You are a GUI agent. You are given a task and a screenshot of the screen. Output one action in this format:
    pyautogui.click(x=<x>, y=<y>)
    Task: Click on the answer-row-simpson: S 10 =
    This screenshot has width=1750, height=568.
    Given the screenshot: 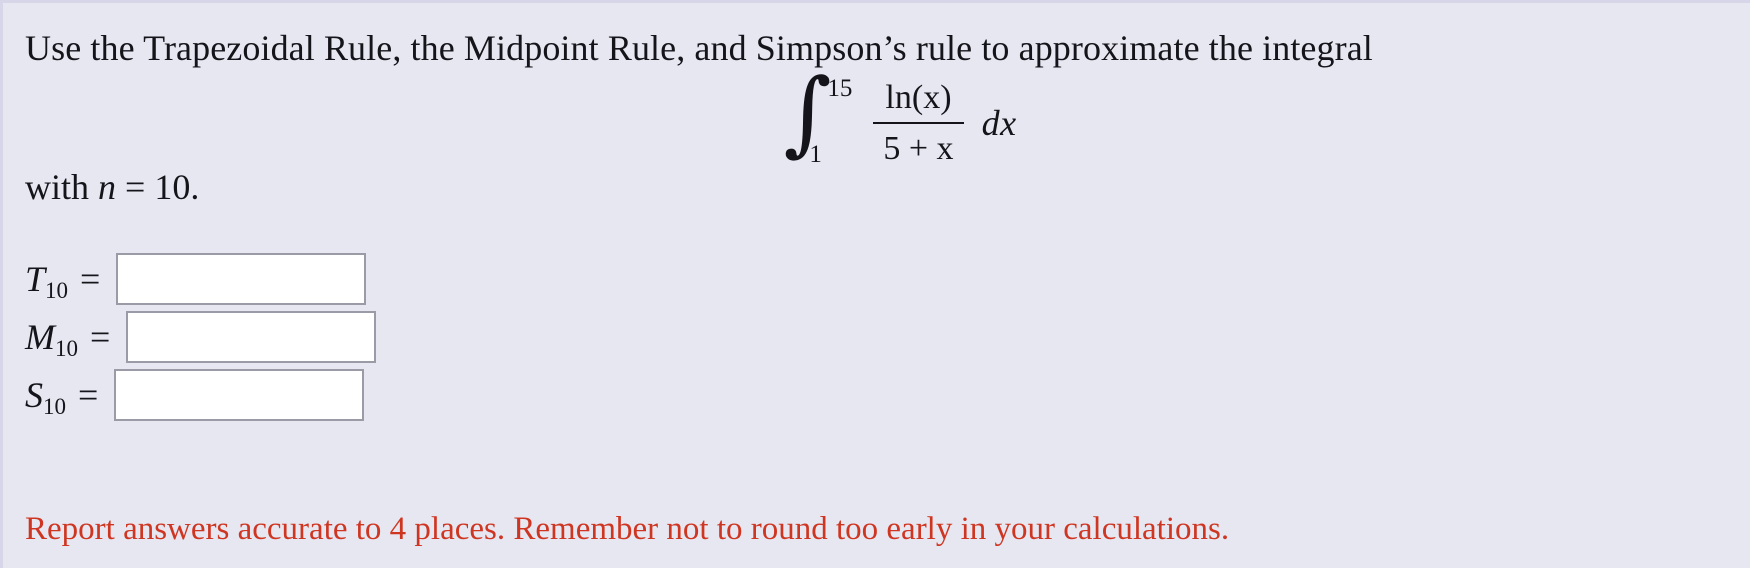 What is the action you would take?
    pyautogui.click(x=200, y=394)
    